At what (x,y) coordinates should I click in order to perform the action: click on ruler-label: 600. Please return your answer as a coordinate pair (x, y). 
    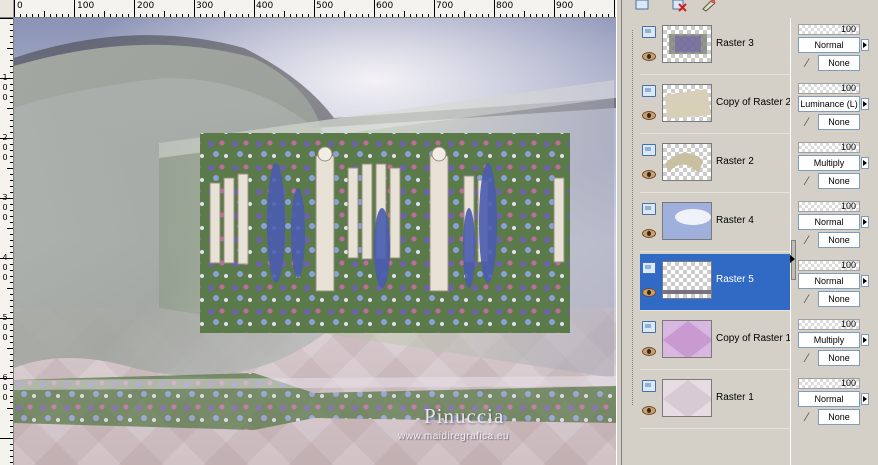
    Looking at the image, I should click on (385, 6).